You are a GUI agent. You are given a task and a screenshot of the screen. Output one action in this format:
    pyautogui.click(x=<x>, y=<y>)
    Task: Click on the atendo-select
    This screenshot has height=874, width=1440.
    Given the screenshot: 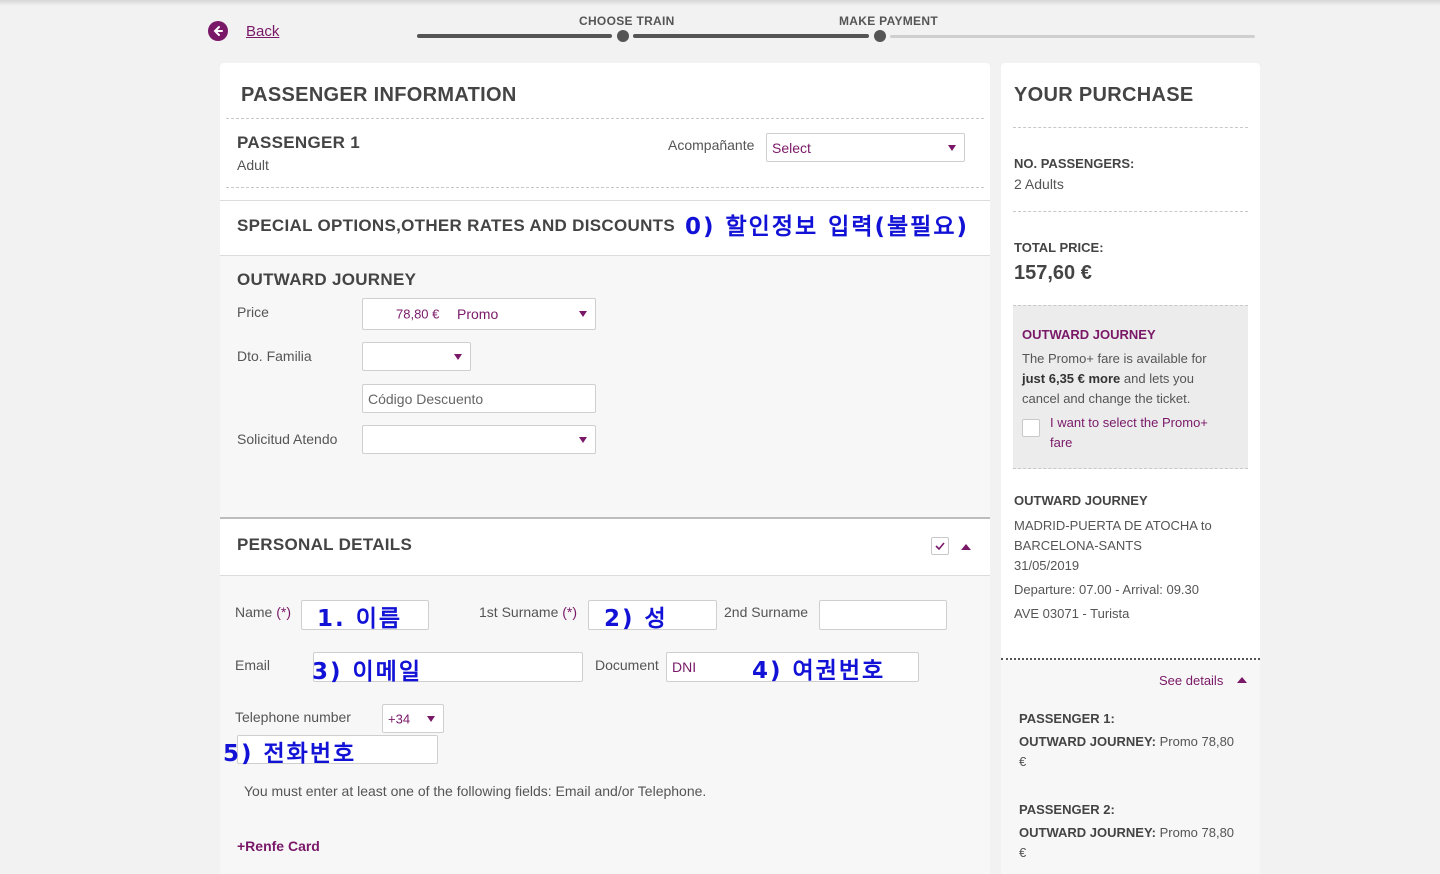 What is the action you would take?
    pyautogui.click(x=479, y=439)
    